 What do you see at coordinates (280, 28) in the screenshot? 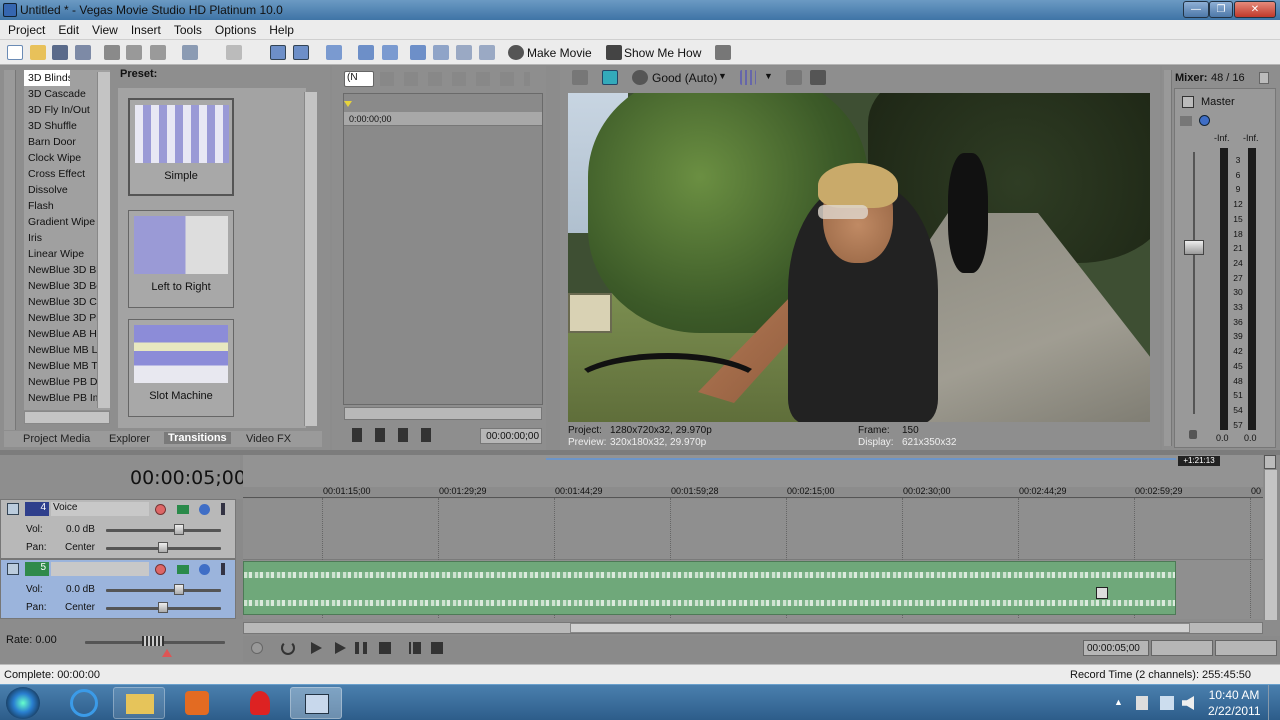
I see `menu-help: Help` at bounding box center [280, 28].